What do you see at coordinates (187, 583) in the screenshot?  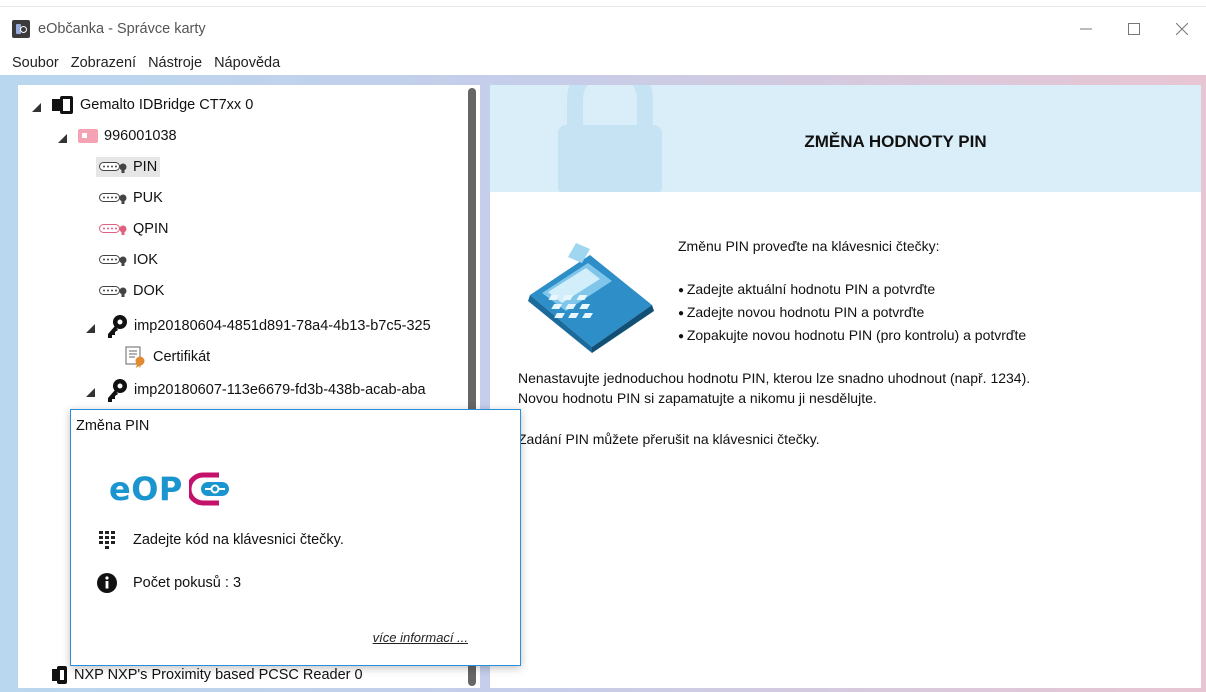 I see `attempts-text: Počet pokusů : 3` at bounding box center [187, 583].